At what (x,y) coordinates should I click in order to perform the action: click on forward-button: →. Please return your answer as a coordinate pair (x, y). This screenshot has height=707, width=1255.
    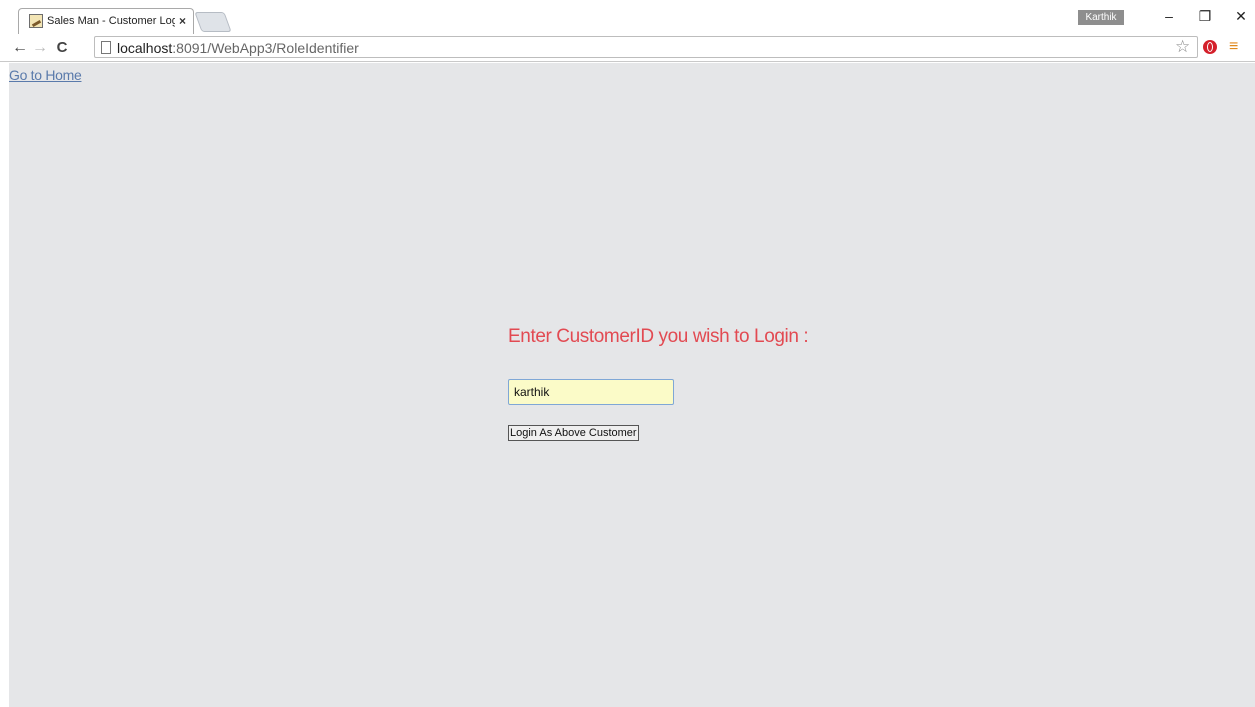
    Looking at the image, I should click on (40, 48).